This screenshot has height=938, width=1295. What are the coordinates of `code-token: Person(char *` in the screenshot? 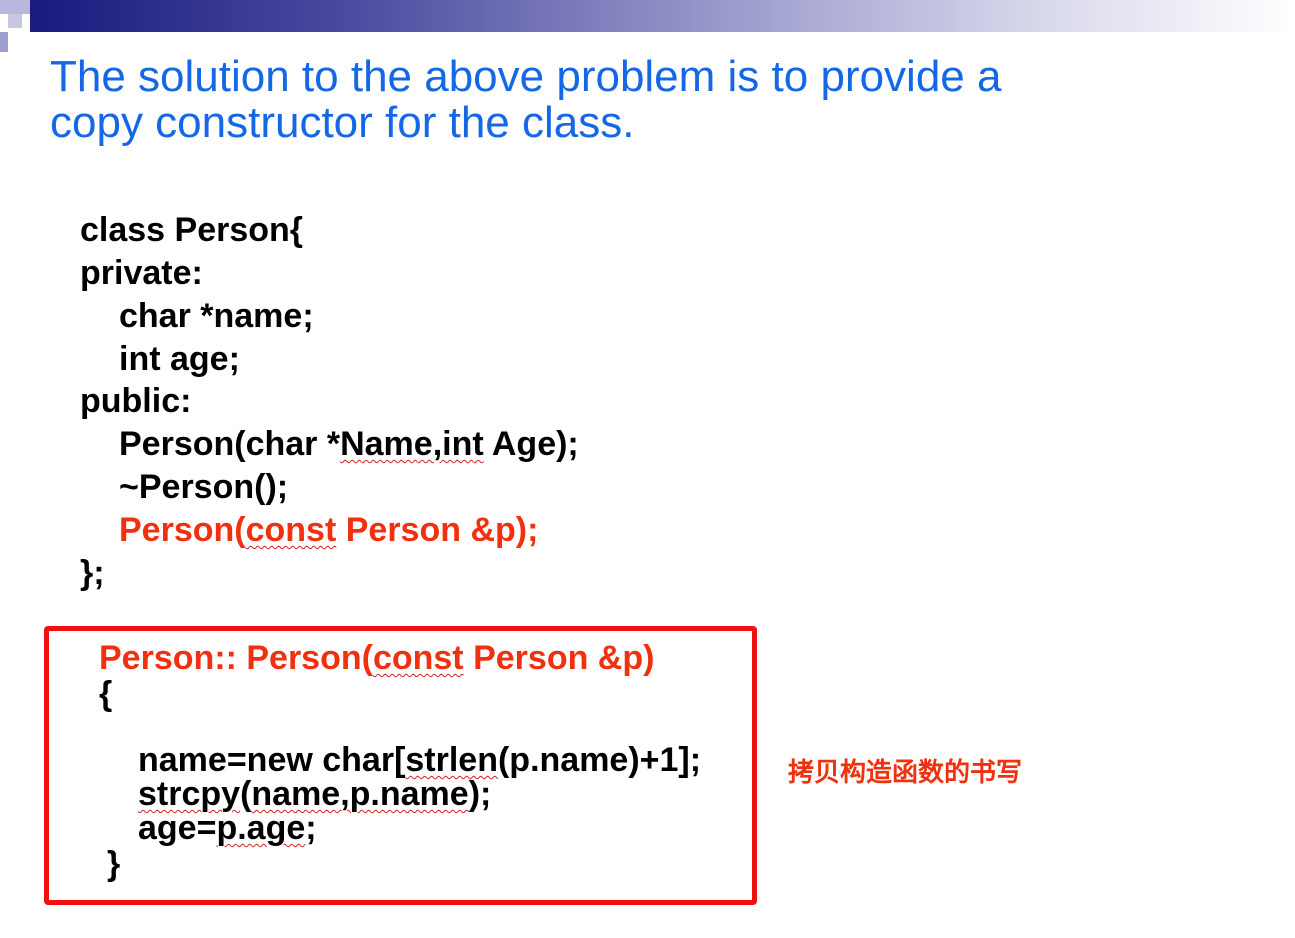 It's located at (230, 444).